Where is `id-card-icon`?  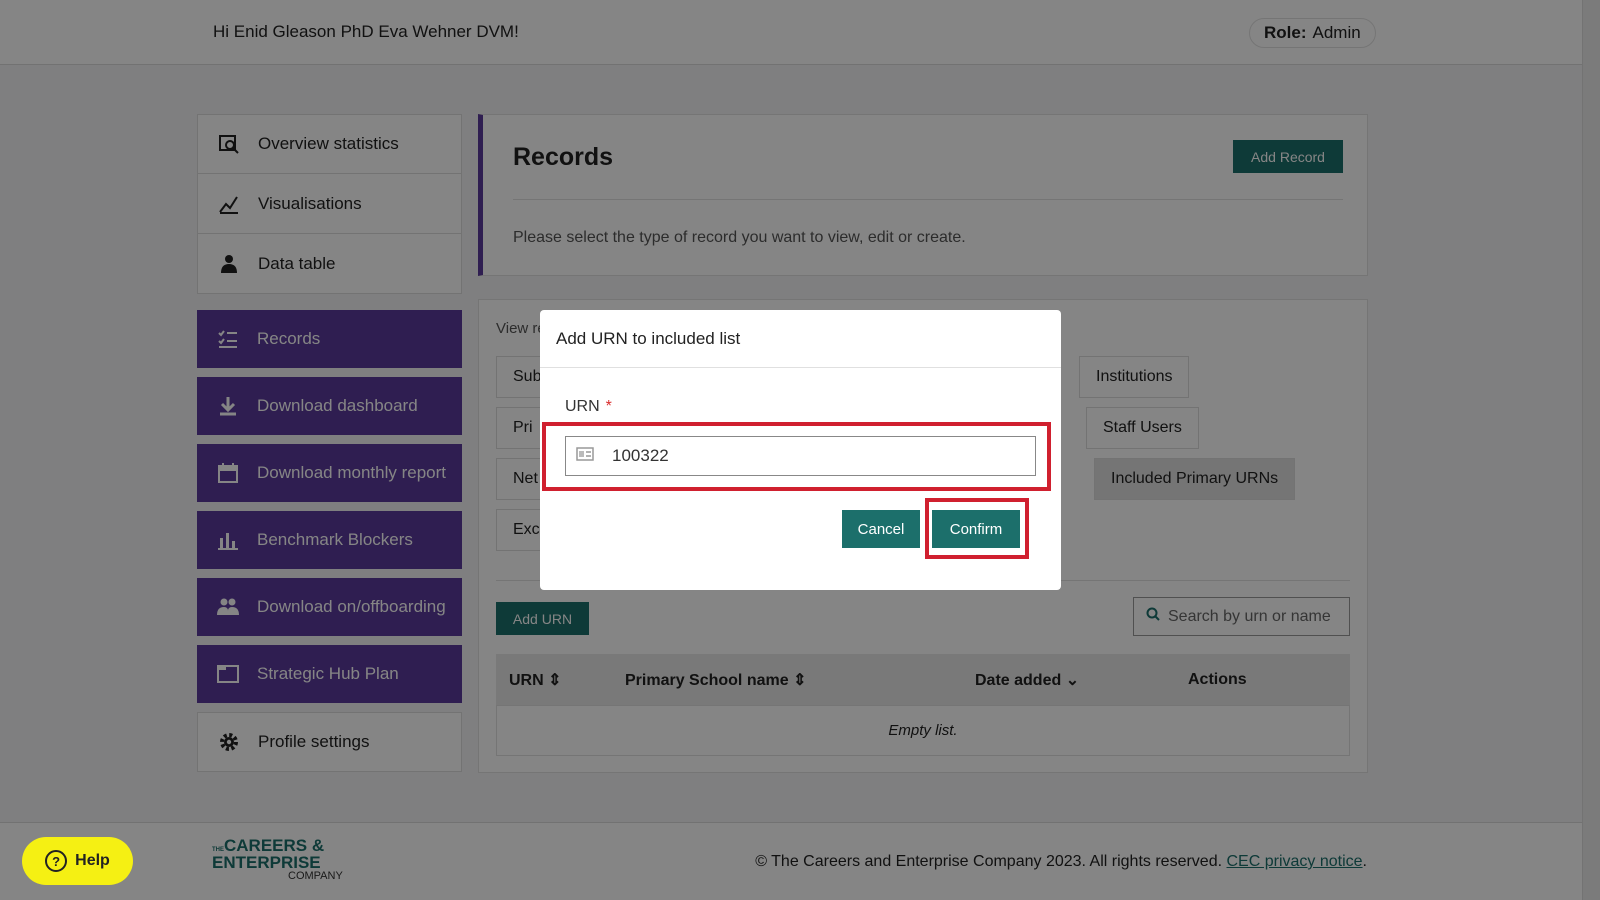 id-card-icon is located at coordinates (585, 456).